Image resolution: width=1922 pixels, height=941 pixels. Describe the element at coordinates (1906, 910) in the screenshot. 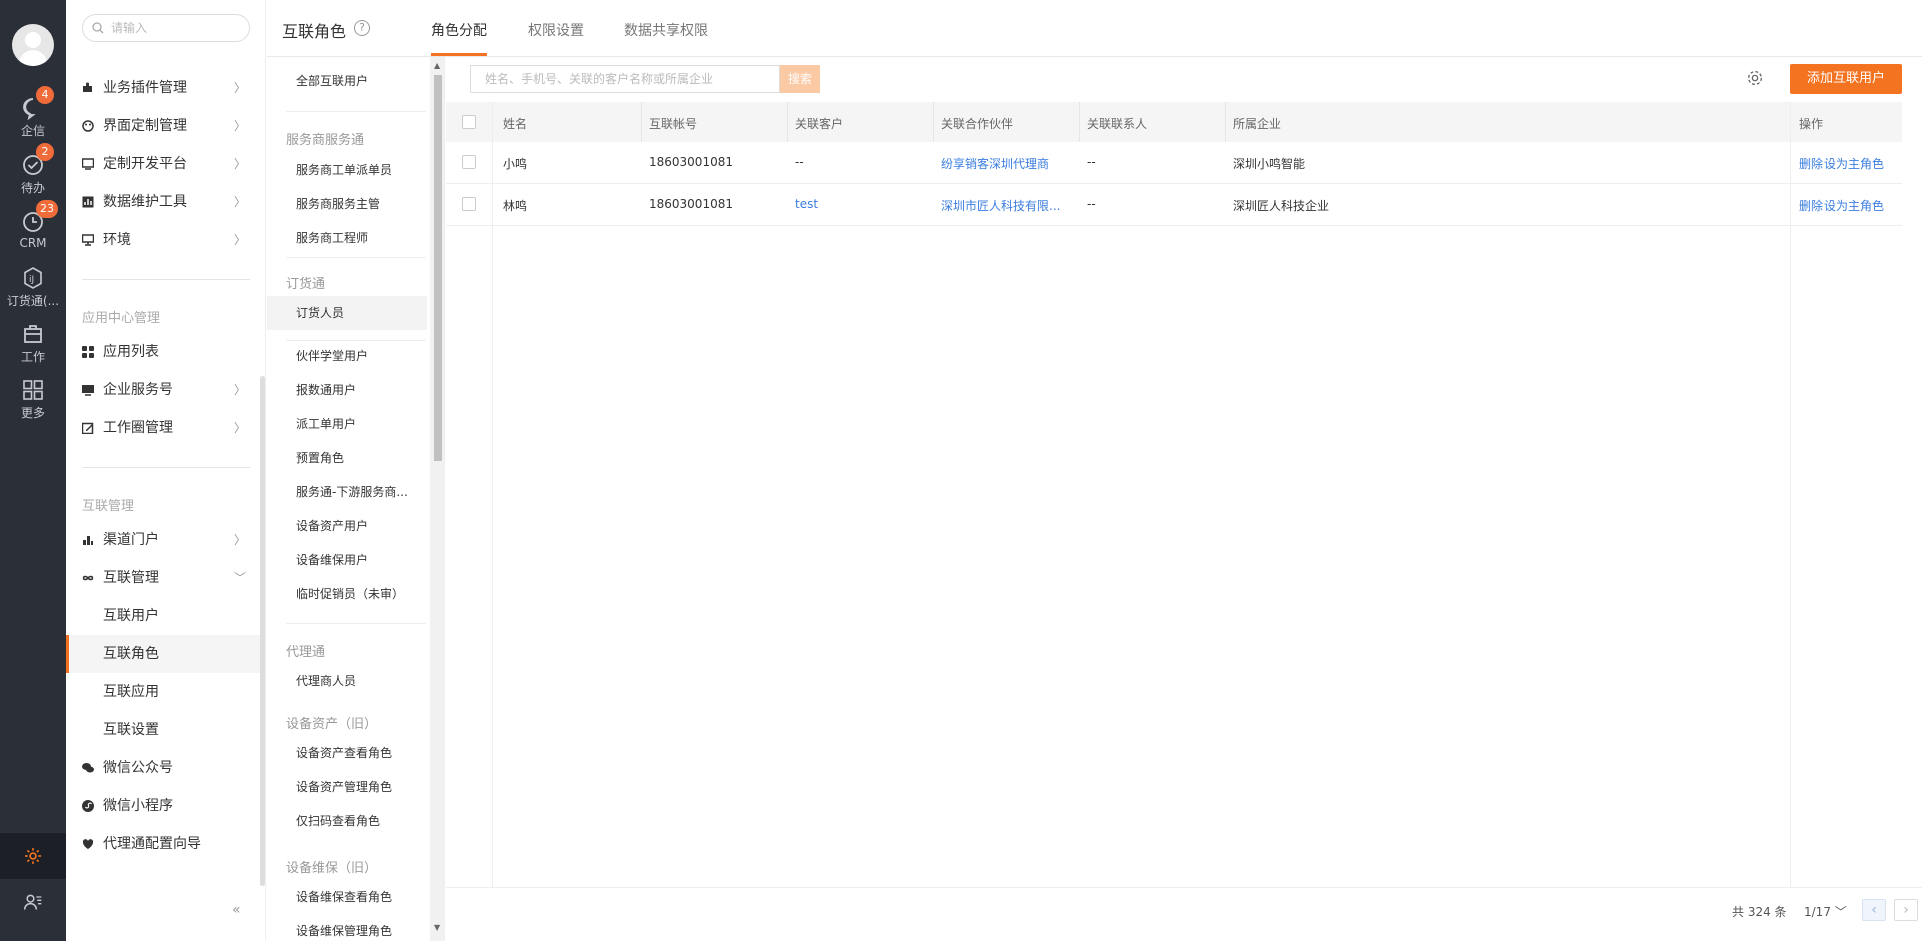

I see `next-page-button: ›` at that location.